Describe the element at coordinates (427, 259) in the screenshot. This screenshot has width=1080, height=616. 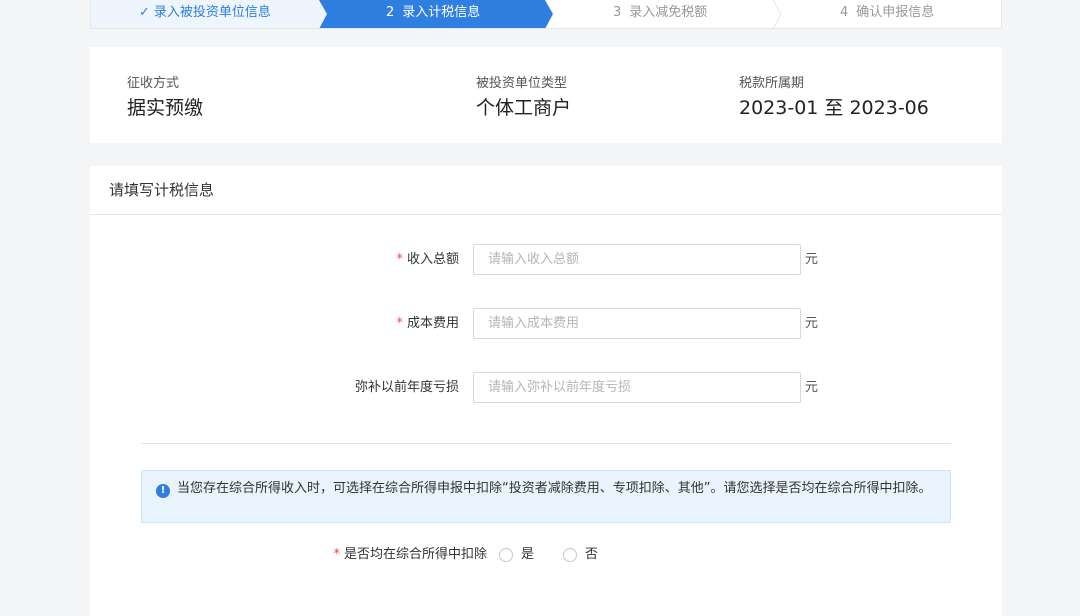
I see `field-label: * 收入总额` at that location.